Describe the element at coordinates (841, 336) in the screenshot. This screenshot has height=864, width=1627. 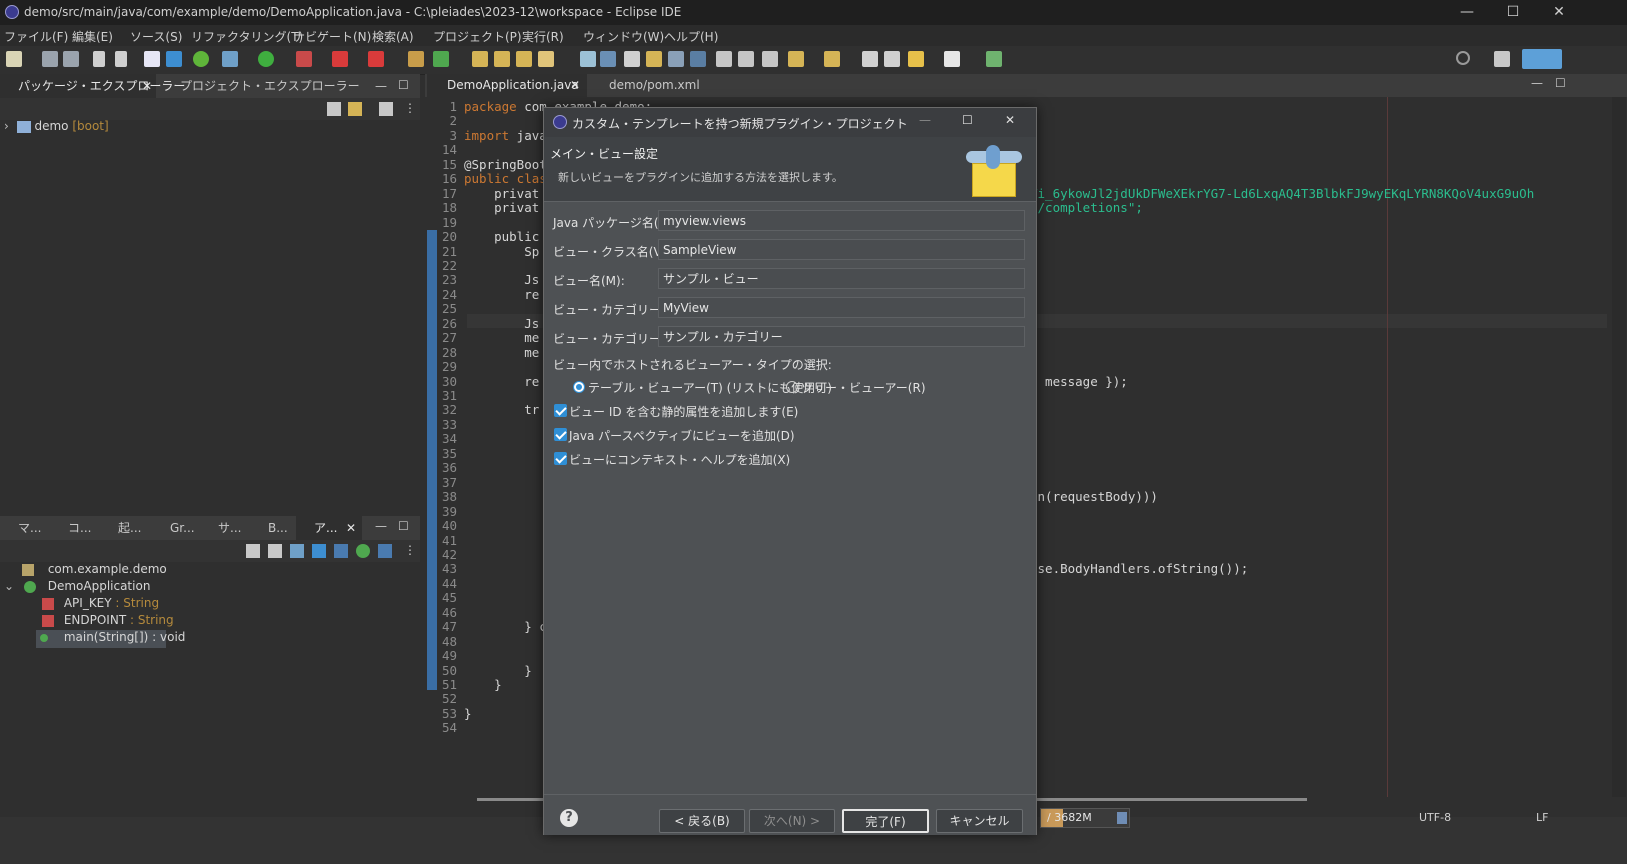
I see `view-category-name-field: サンプル・カテゴリー` at that location.